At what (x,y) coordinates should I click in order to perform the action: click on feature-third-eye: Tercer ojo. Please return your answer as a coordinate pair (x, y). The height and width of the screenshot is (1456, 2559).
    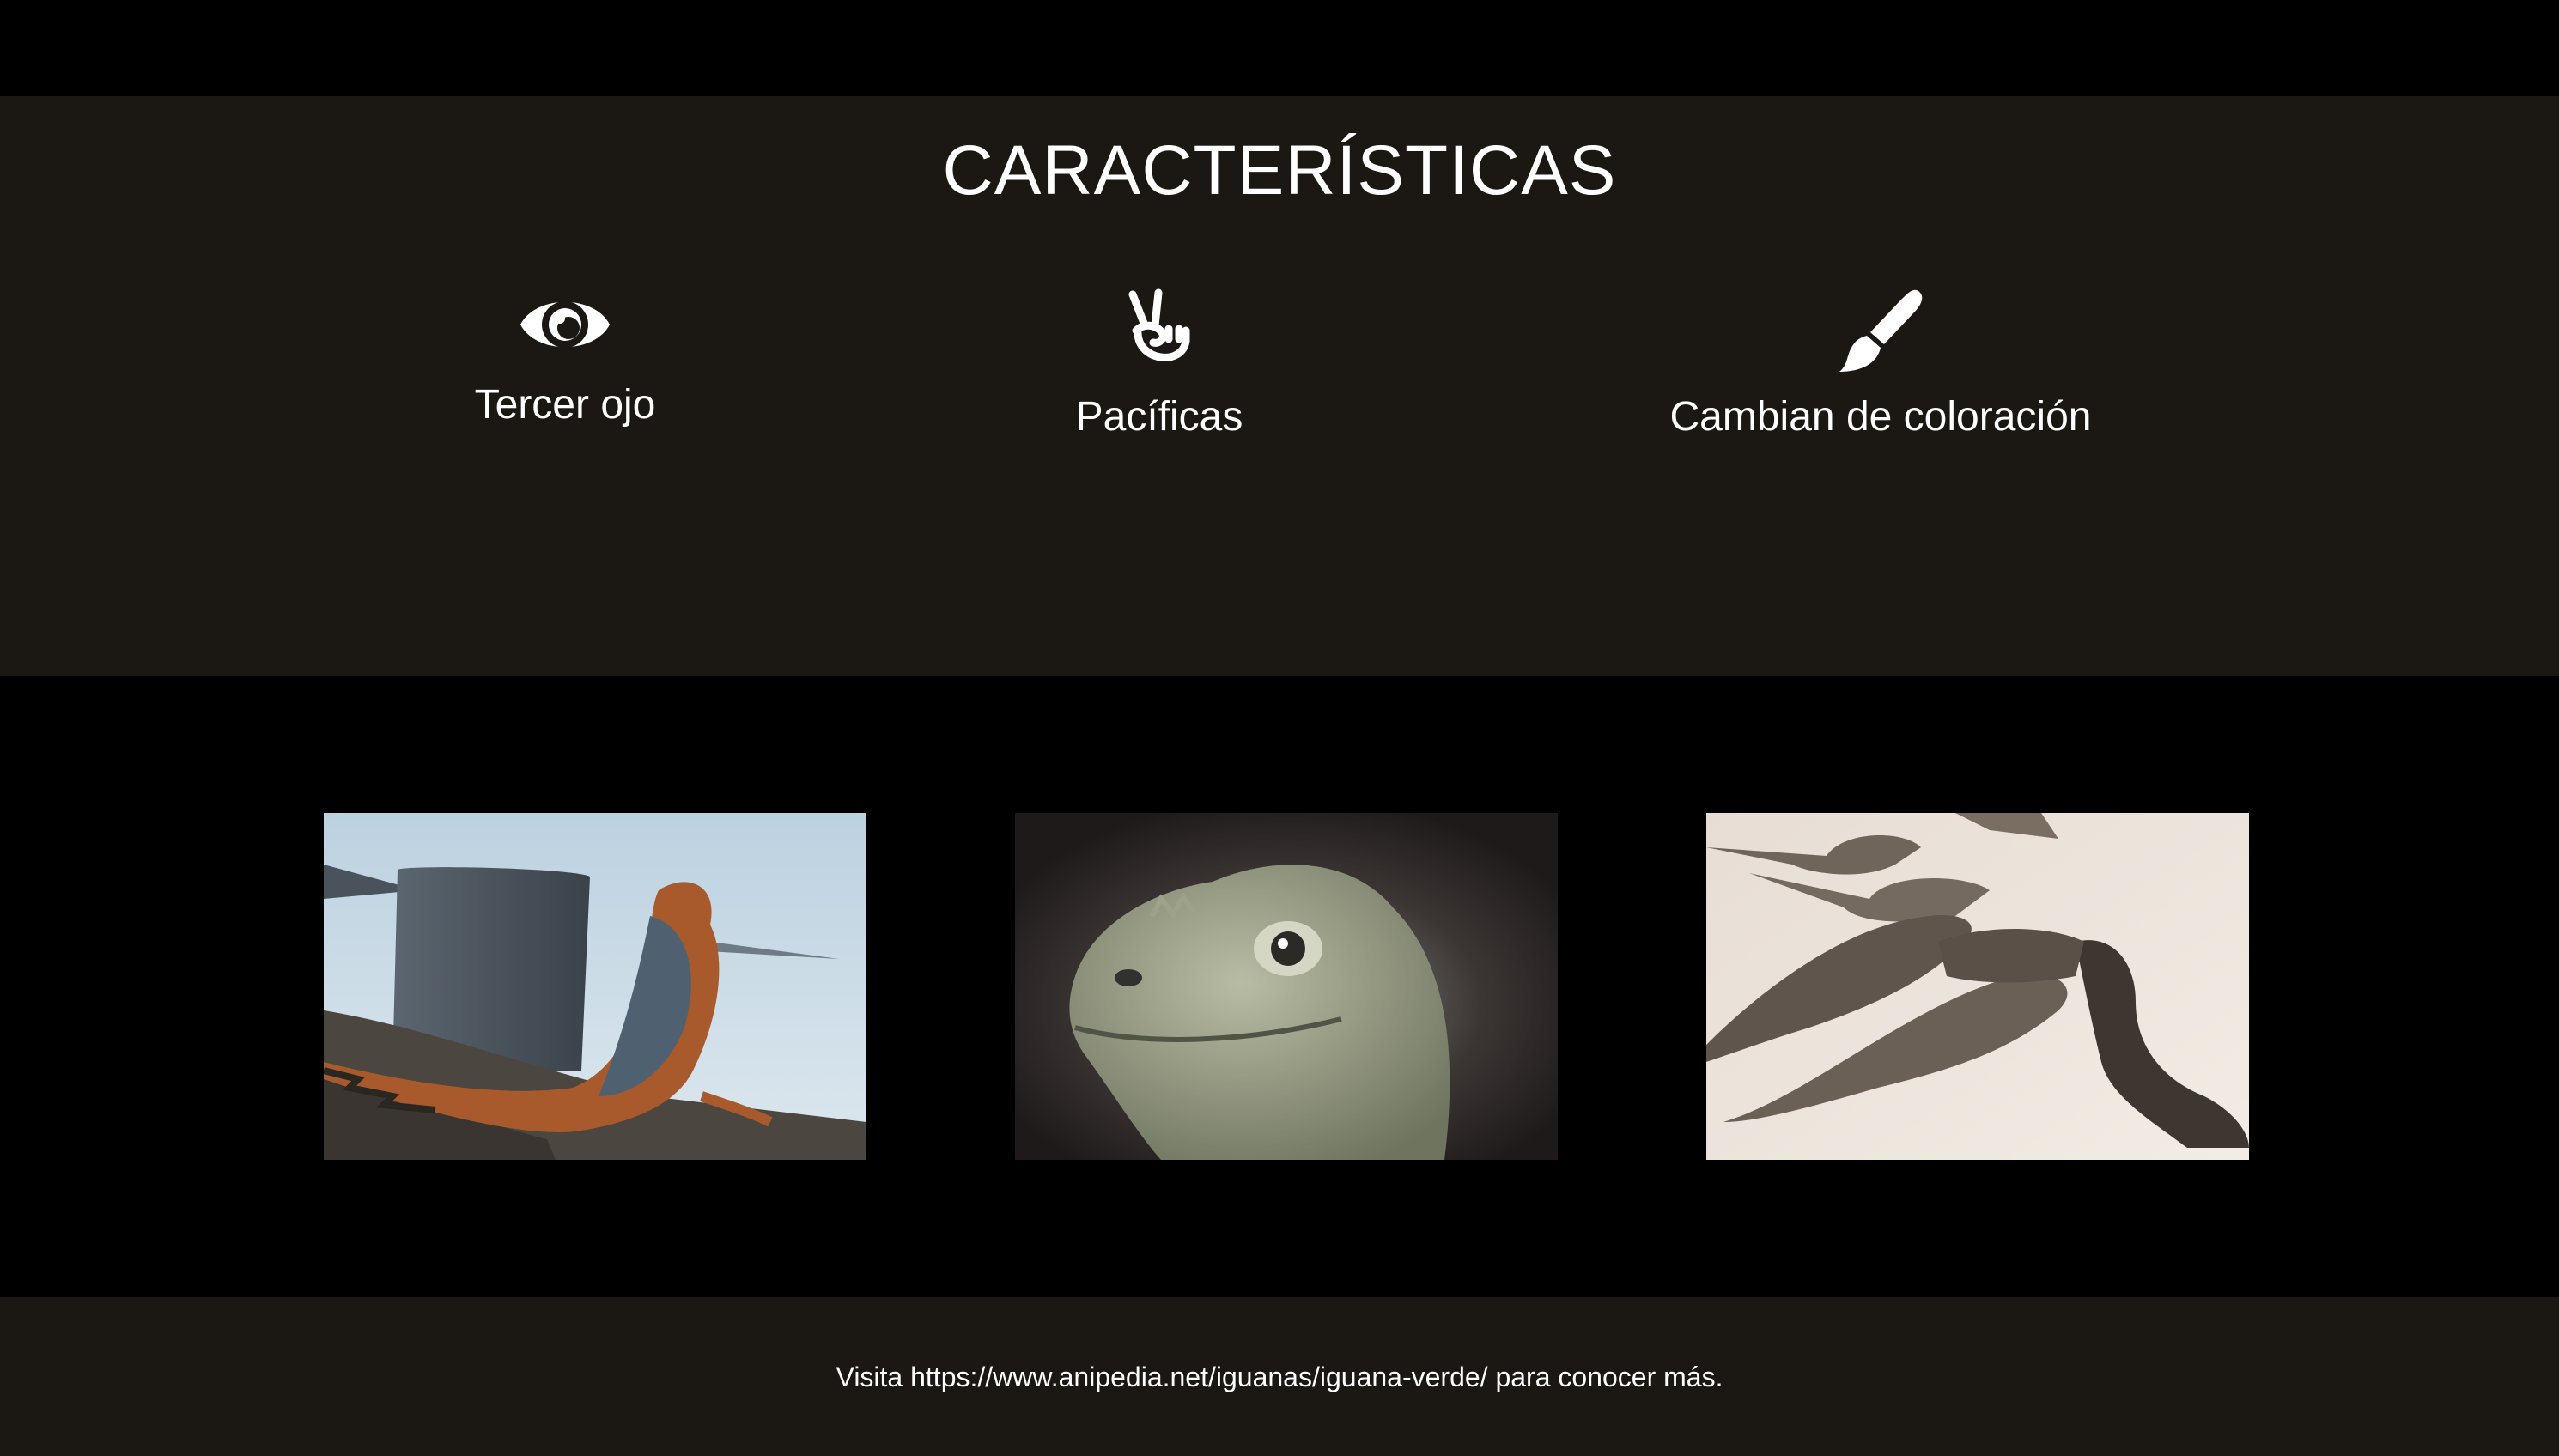
    Looking at the image, I should click on (565, 359).